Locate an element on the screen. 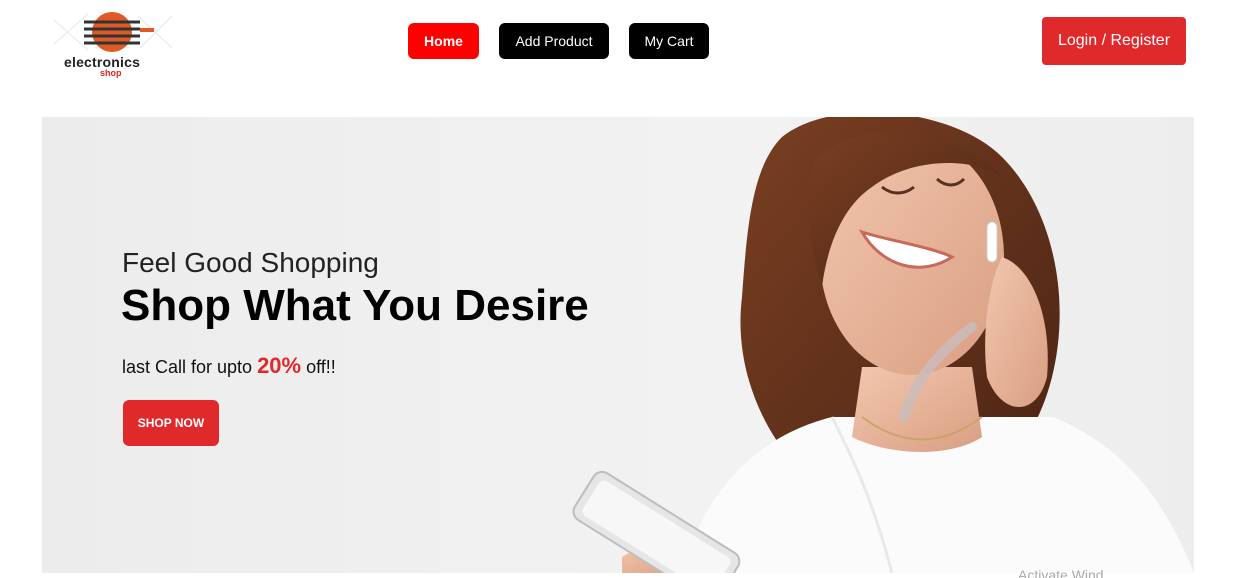  nav-my-cart-button: My Cart is located at coordinates (669, 41).